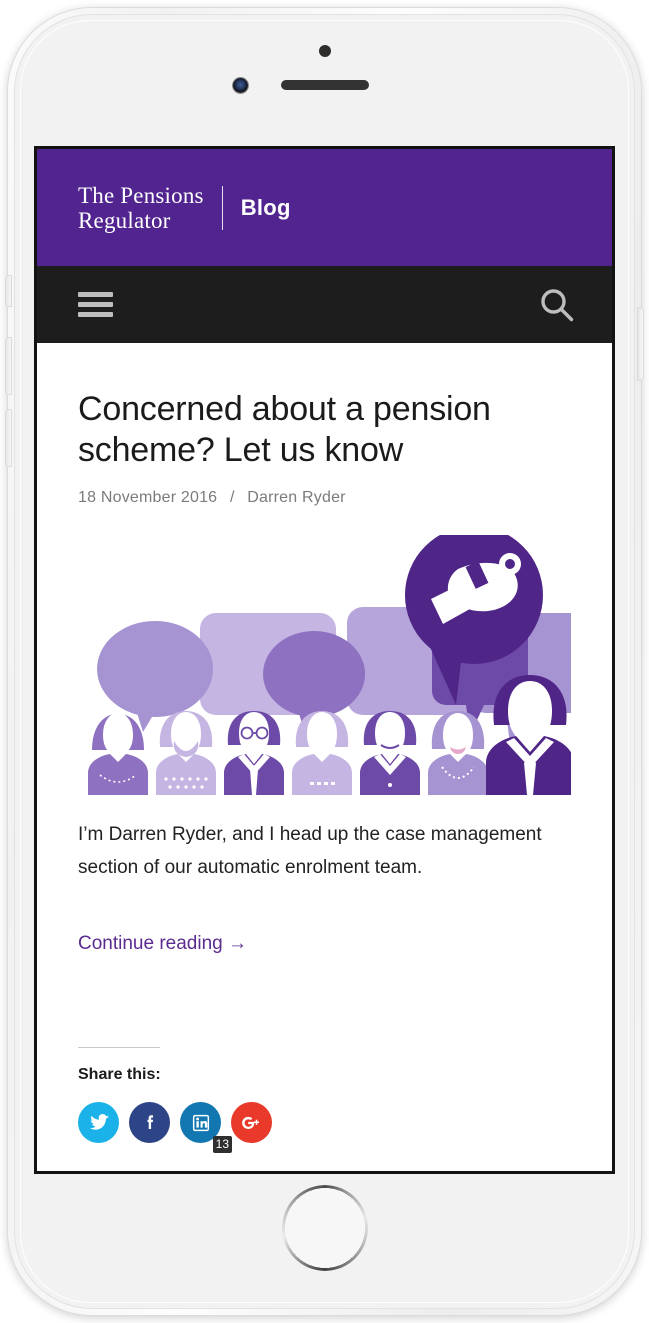 The width and height of the screenshot is (649, 1323). I want to click on proximity-sensor-icon, so click(324, 51).